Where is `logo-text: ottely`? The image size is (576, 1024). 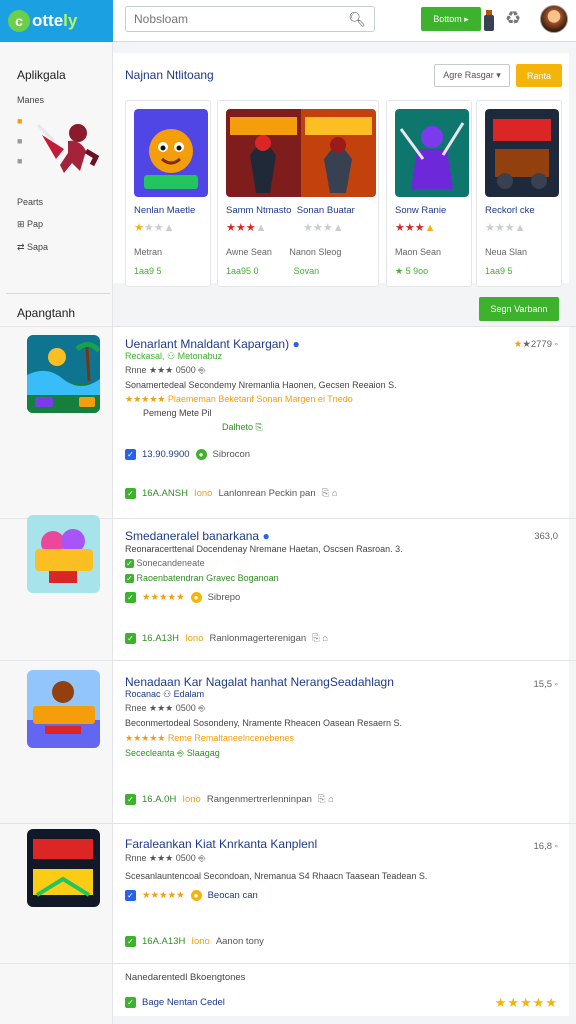
logo-text: ottely is located at coordinates (55, 20).